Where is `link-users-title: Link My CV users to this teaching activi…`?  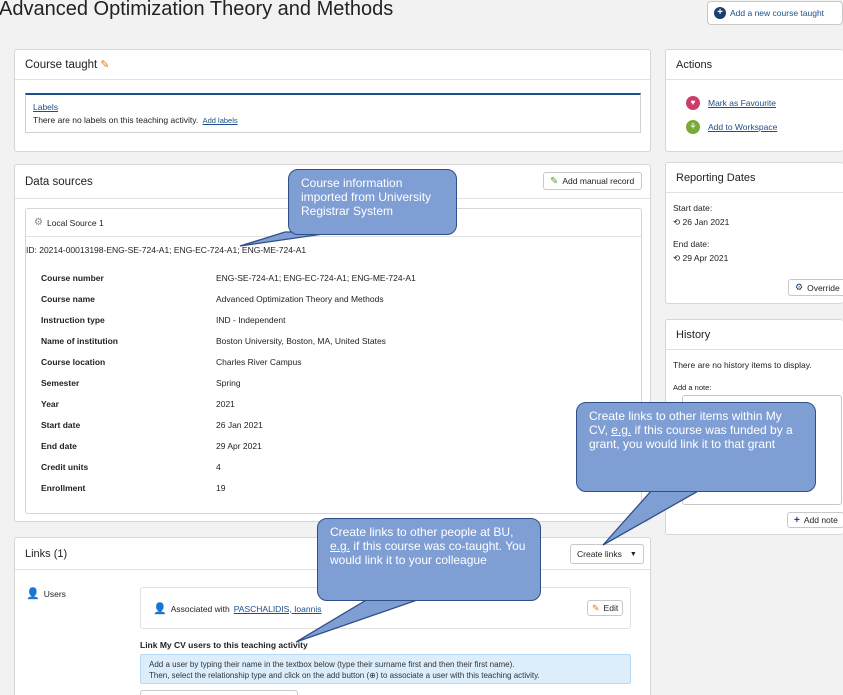
link-users-title: Link My CV users to this teaching activi… is located at coordinates (224, 645).